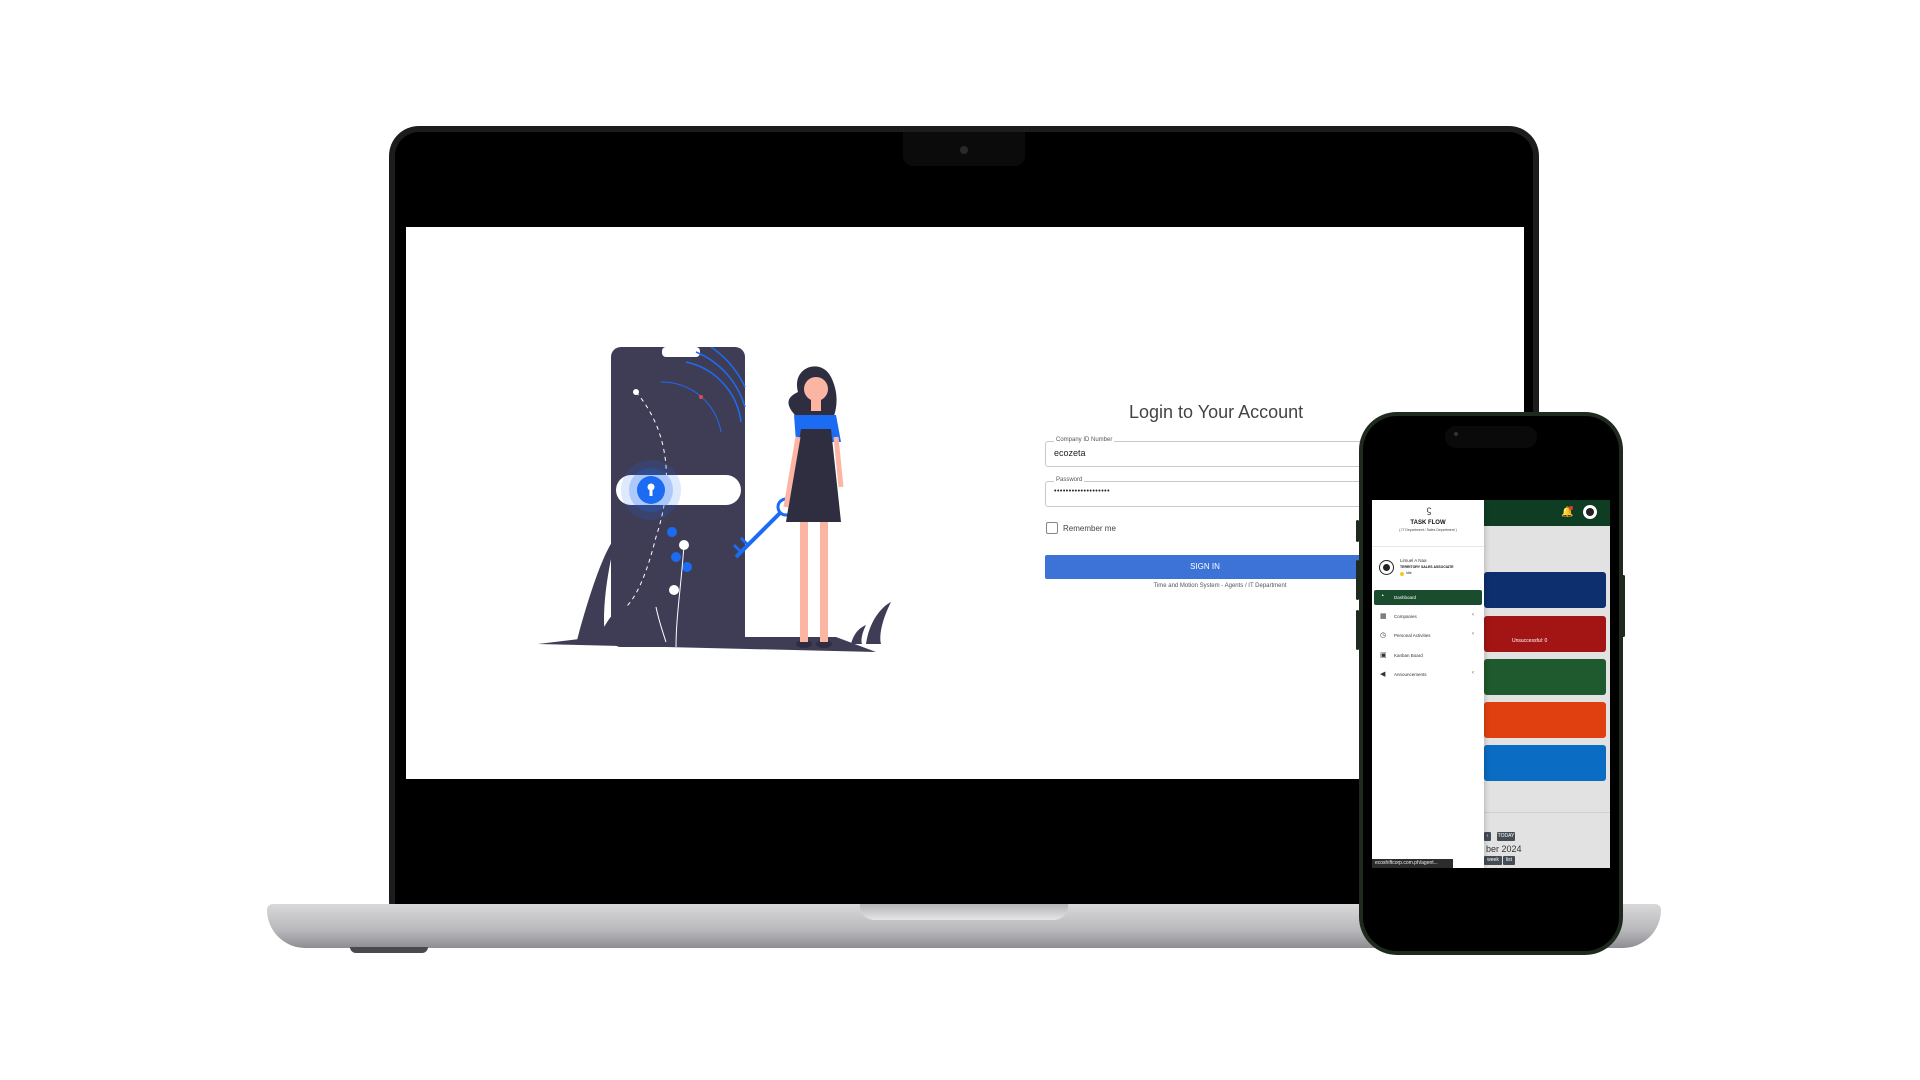 The width and height of the screenshot is (1920, 1080). What do you see at coordinates (1428, 674) in the screenshot?
I see `sidebar-item-announcements: ◀ Announcements ‹` at bounding box center [1428, 674].